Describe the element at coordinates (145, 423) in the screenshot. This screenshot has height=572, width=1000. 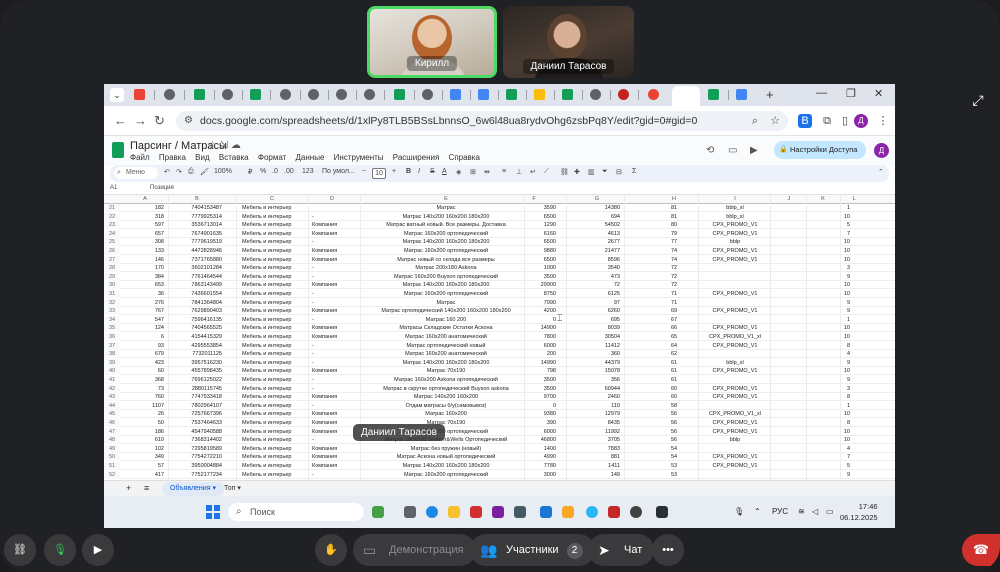
I see `cell-a: 50` at that location.